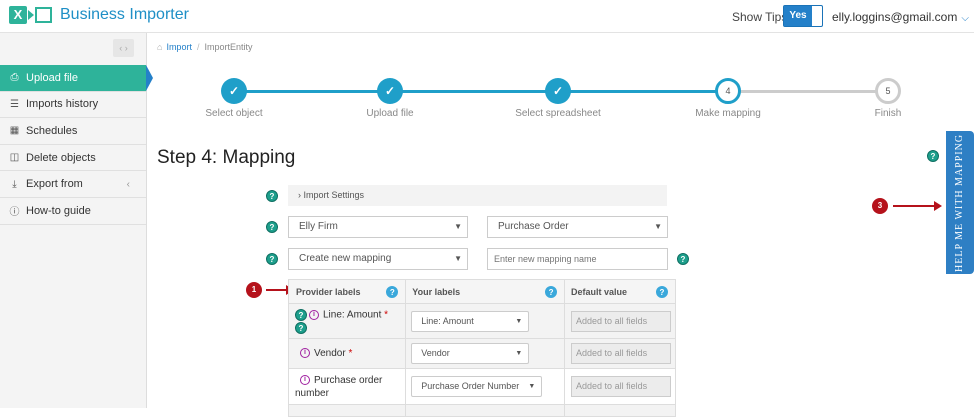 The width and height of the screenshot is (974, 417). I want to click on logo-x-icon: X, so click(18, 15).